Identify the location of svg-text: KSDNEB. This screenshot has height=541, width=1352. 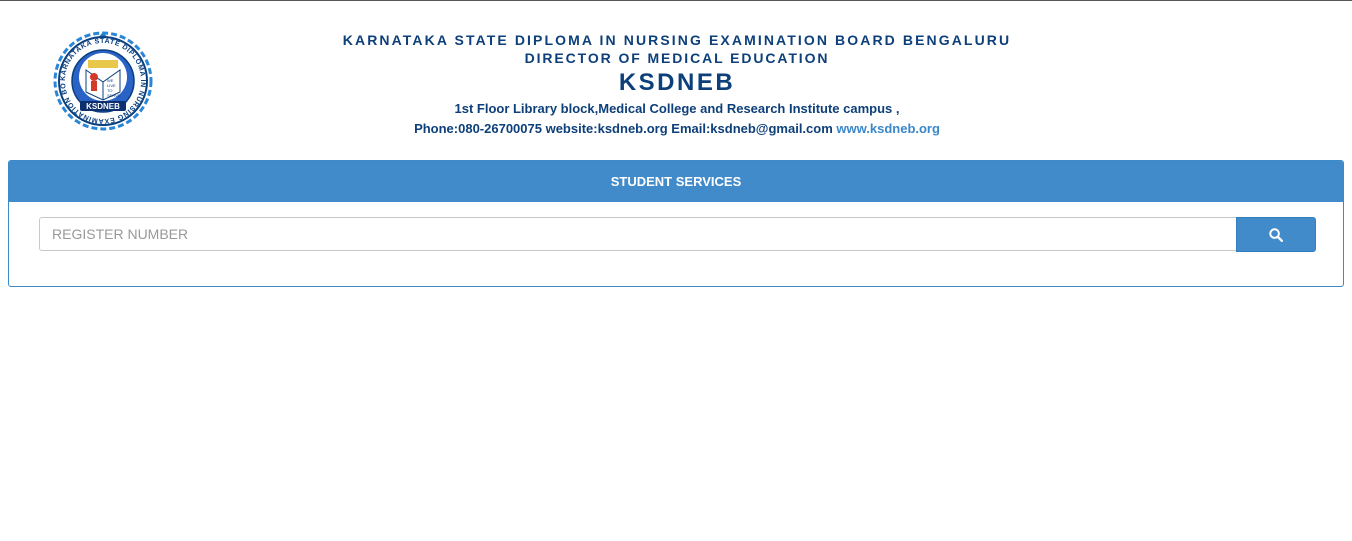
(103, 106).